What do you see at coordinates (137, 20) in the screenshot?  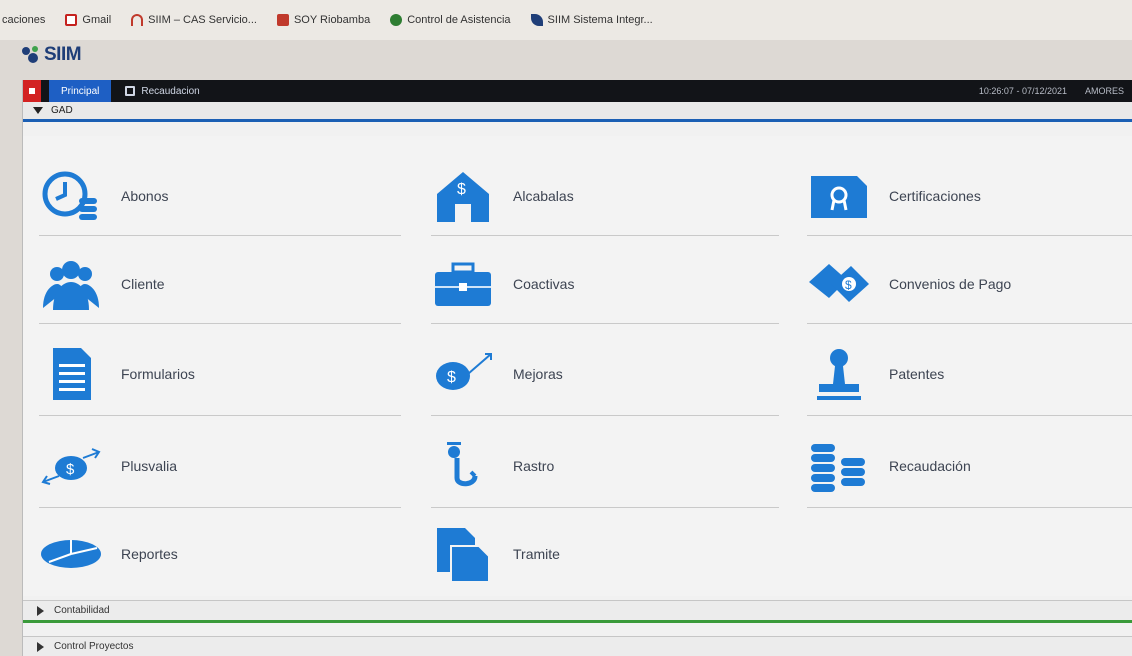 I see `arch-icon` at bounding box center [137, 20].